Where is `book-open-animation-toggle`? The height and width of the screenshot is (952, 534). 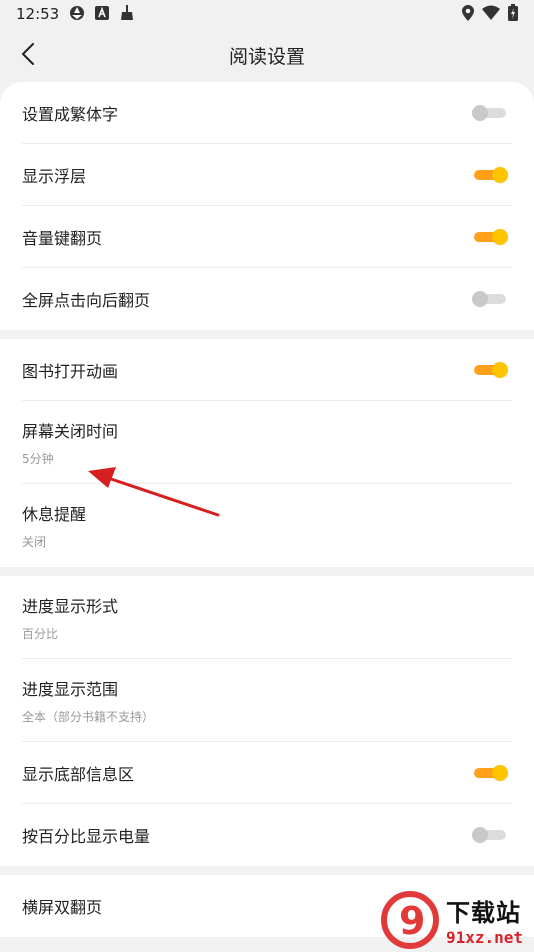
book-open-animation-toggle is located at coordinates (490, 370).